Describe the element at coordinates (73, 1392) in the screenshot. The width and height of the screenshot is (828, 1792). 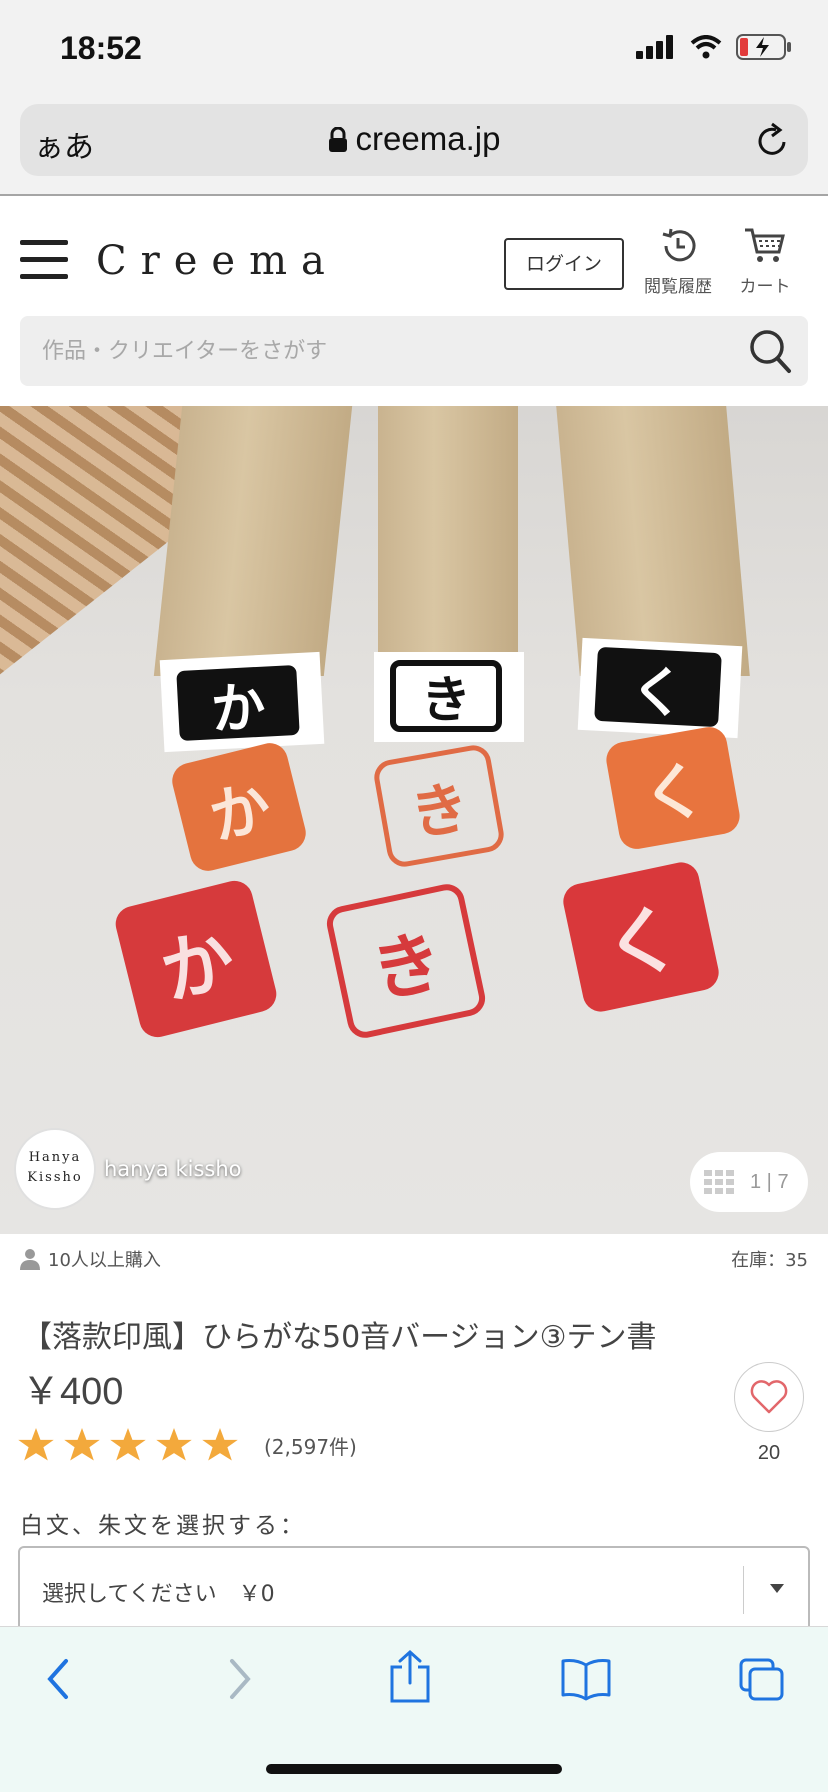
I see `product-price: ￥400` at that location.